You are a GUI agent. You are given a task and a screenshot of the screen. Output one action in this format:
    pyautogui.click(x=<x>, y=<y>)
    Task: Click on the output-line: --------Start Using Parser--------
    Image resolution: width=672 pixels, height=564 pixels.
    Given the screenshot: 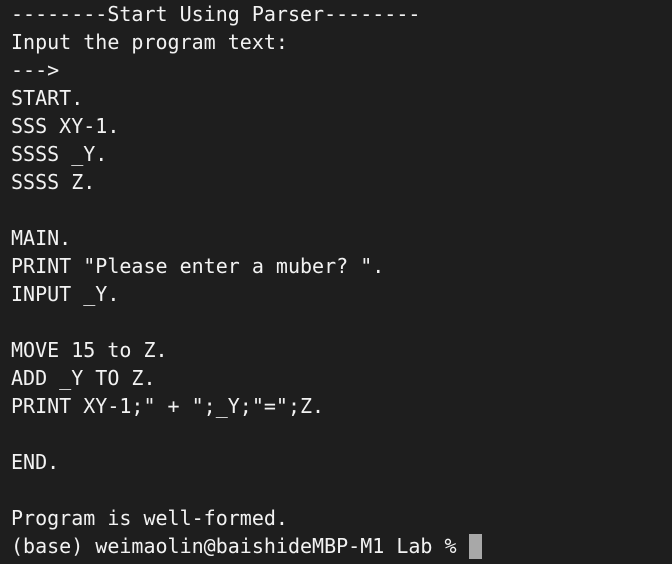 What is the action you would take?
    pyautogui.click(x=216, y=14)
    